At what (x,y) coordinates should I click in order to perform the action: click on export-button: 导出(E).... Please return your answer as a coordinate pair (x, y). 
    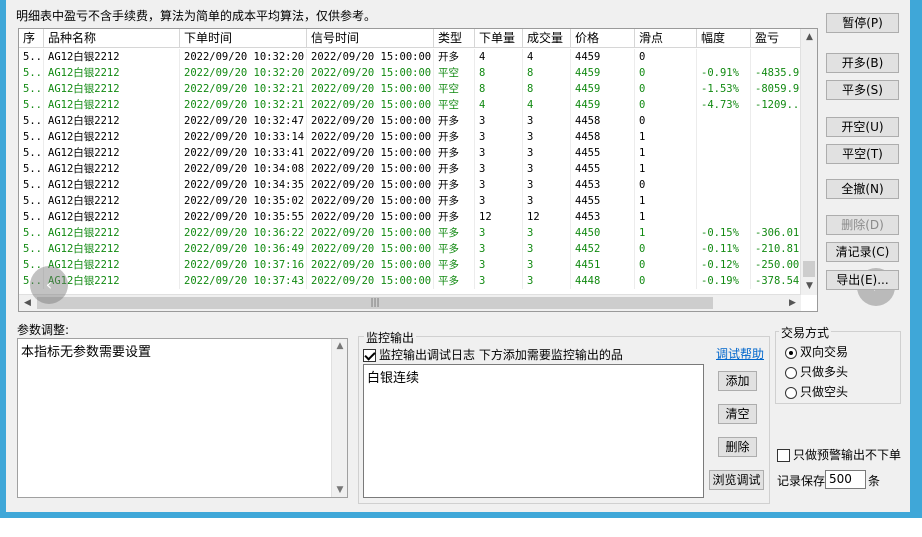
    Looking at the image, I should click on (862, 280).